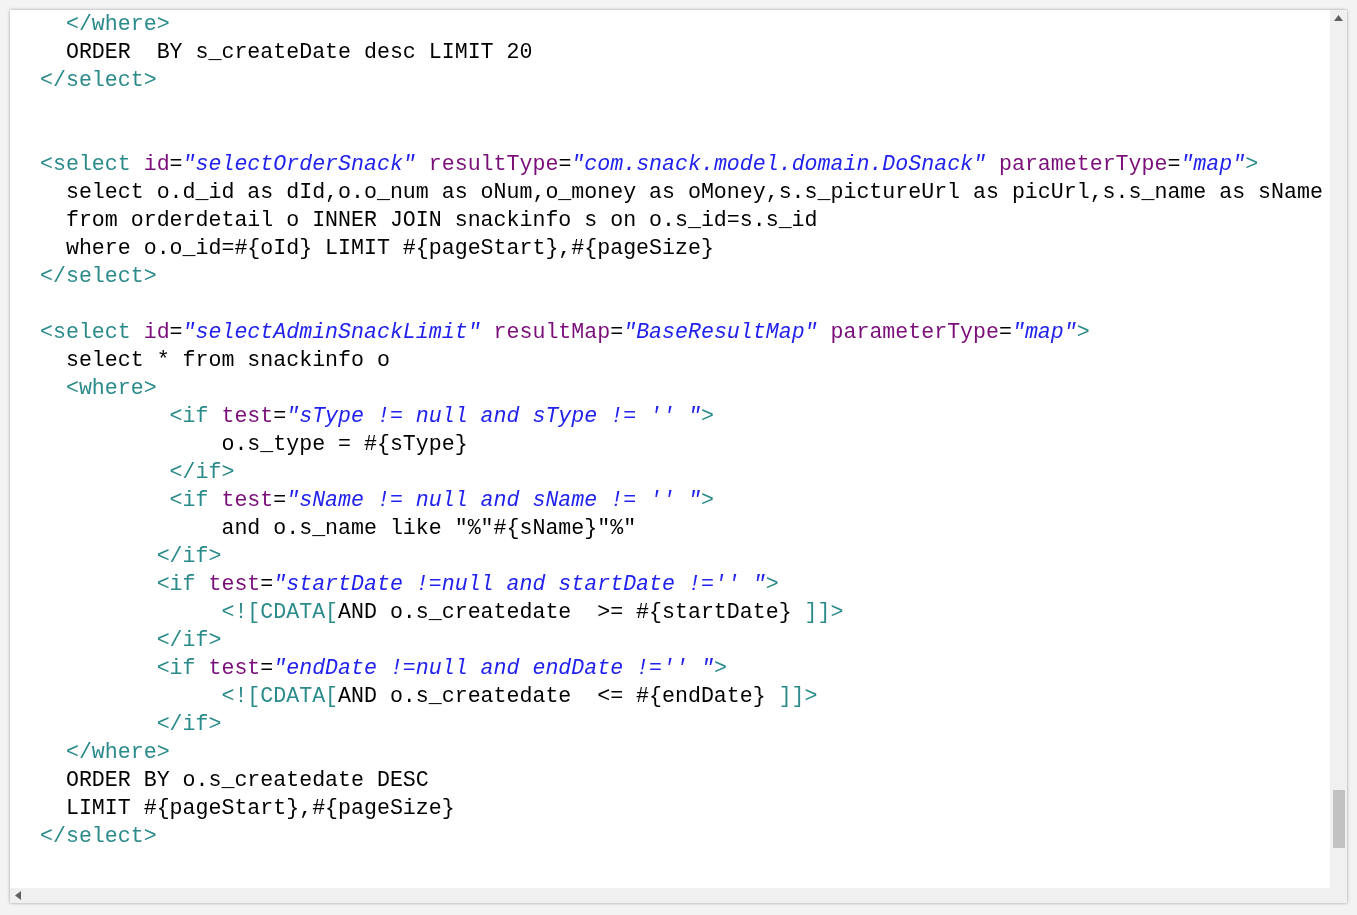 The height and width of the screenshot is (915, 1357). What do you see at coordinates (565, 332) in the screenshot?
I see `code-line: <select id="selectAdminSnackLimit" resultMap="BaseResultMap" parameterType="map">` at bounding box center [565, 332].